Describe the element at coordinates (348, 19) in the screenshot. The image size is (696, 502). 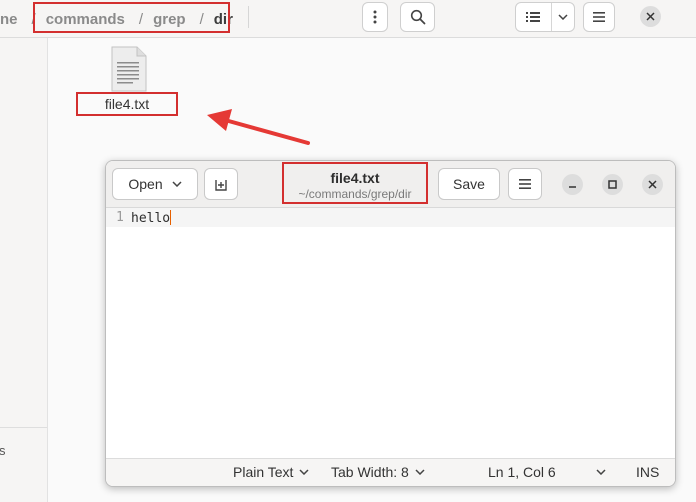
I see `file-manager-header: ne / commands / grep / dir` at that location.